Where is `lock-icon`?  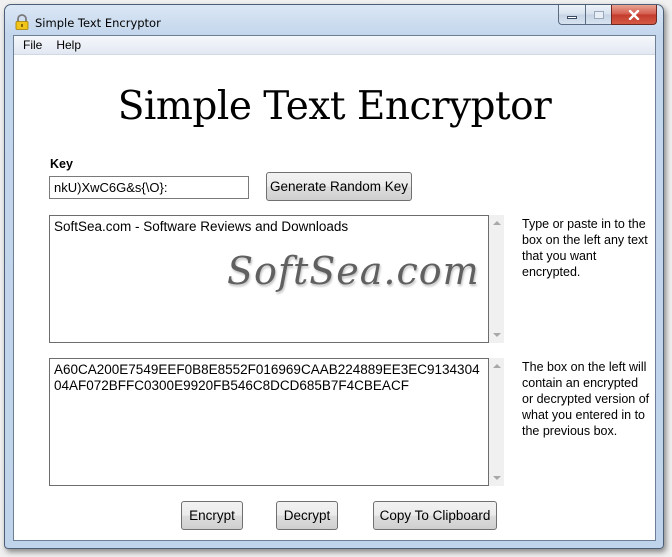
lock-icon is located at coordinates (22, 22).